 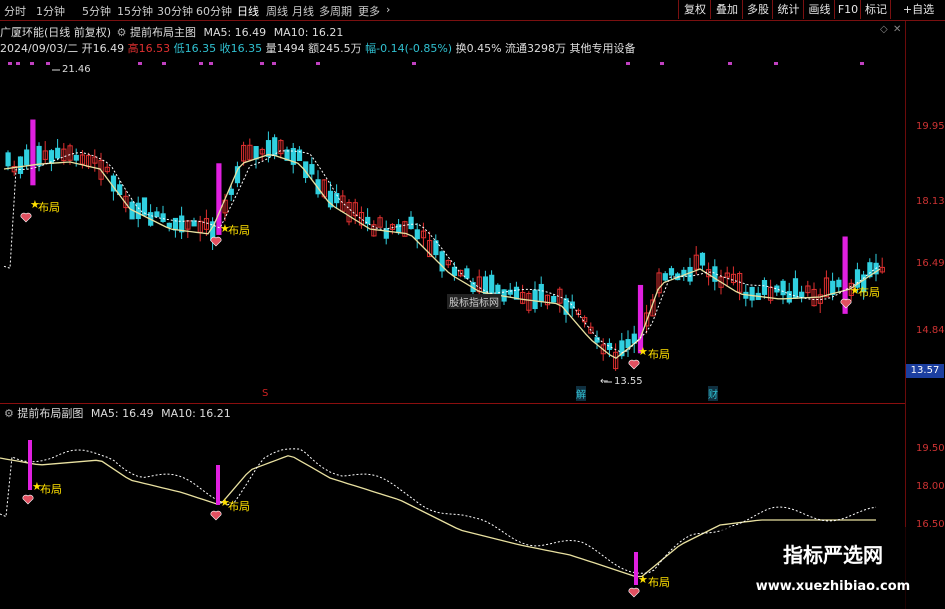 What do you see at coordinates (930, 263) in the screenshot?
I see `axis-tick: 16.49` at bounding box center [930, 263].